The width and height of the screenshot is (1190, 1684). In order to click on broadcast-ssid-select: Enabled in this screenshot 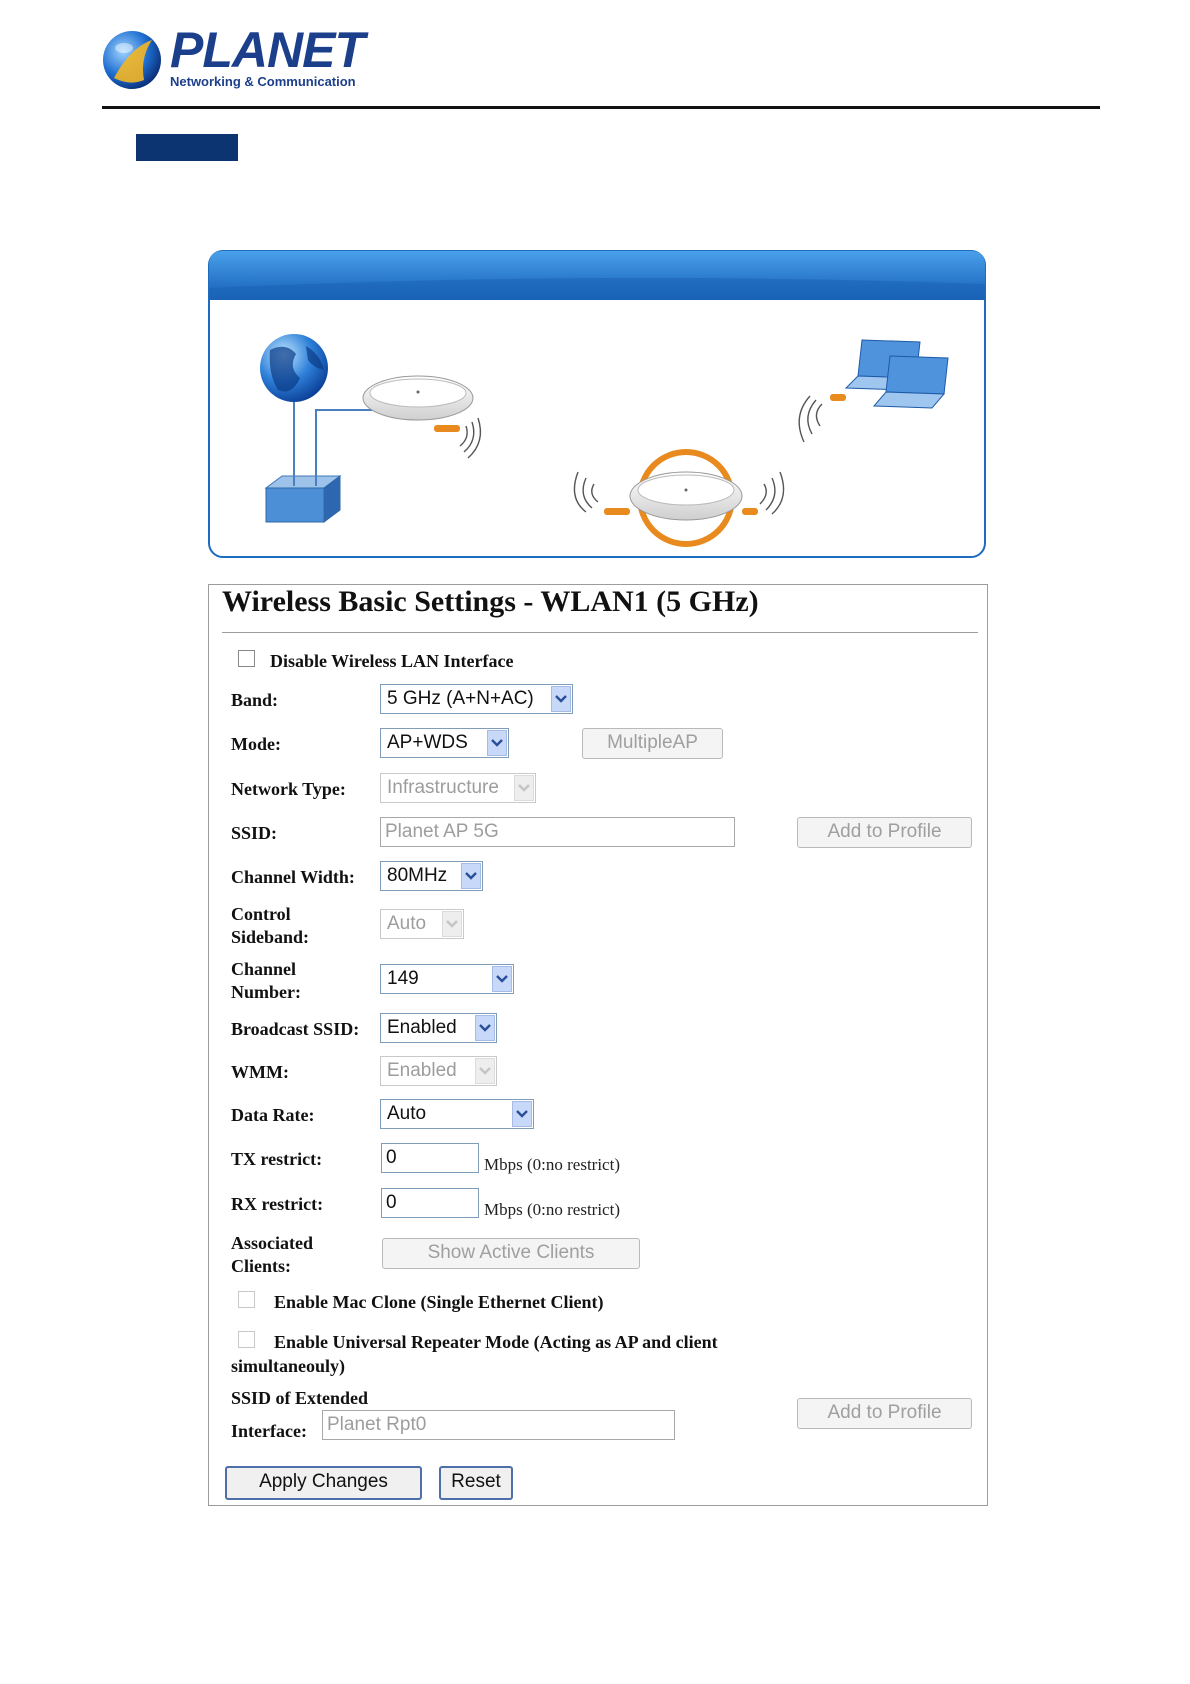, I will do `click(438, 1028)`.